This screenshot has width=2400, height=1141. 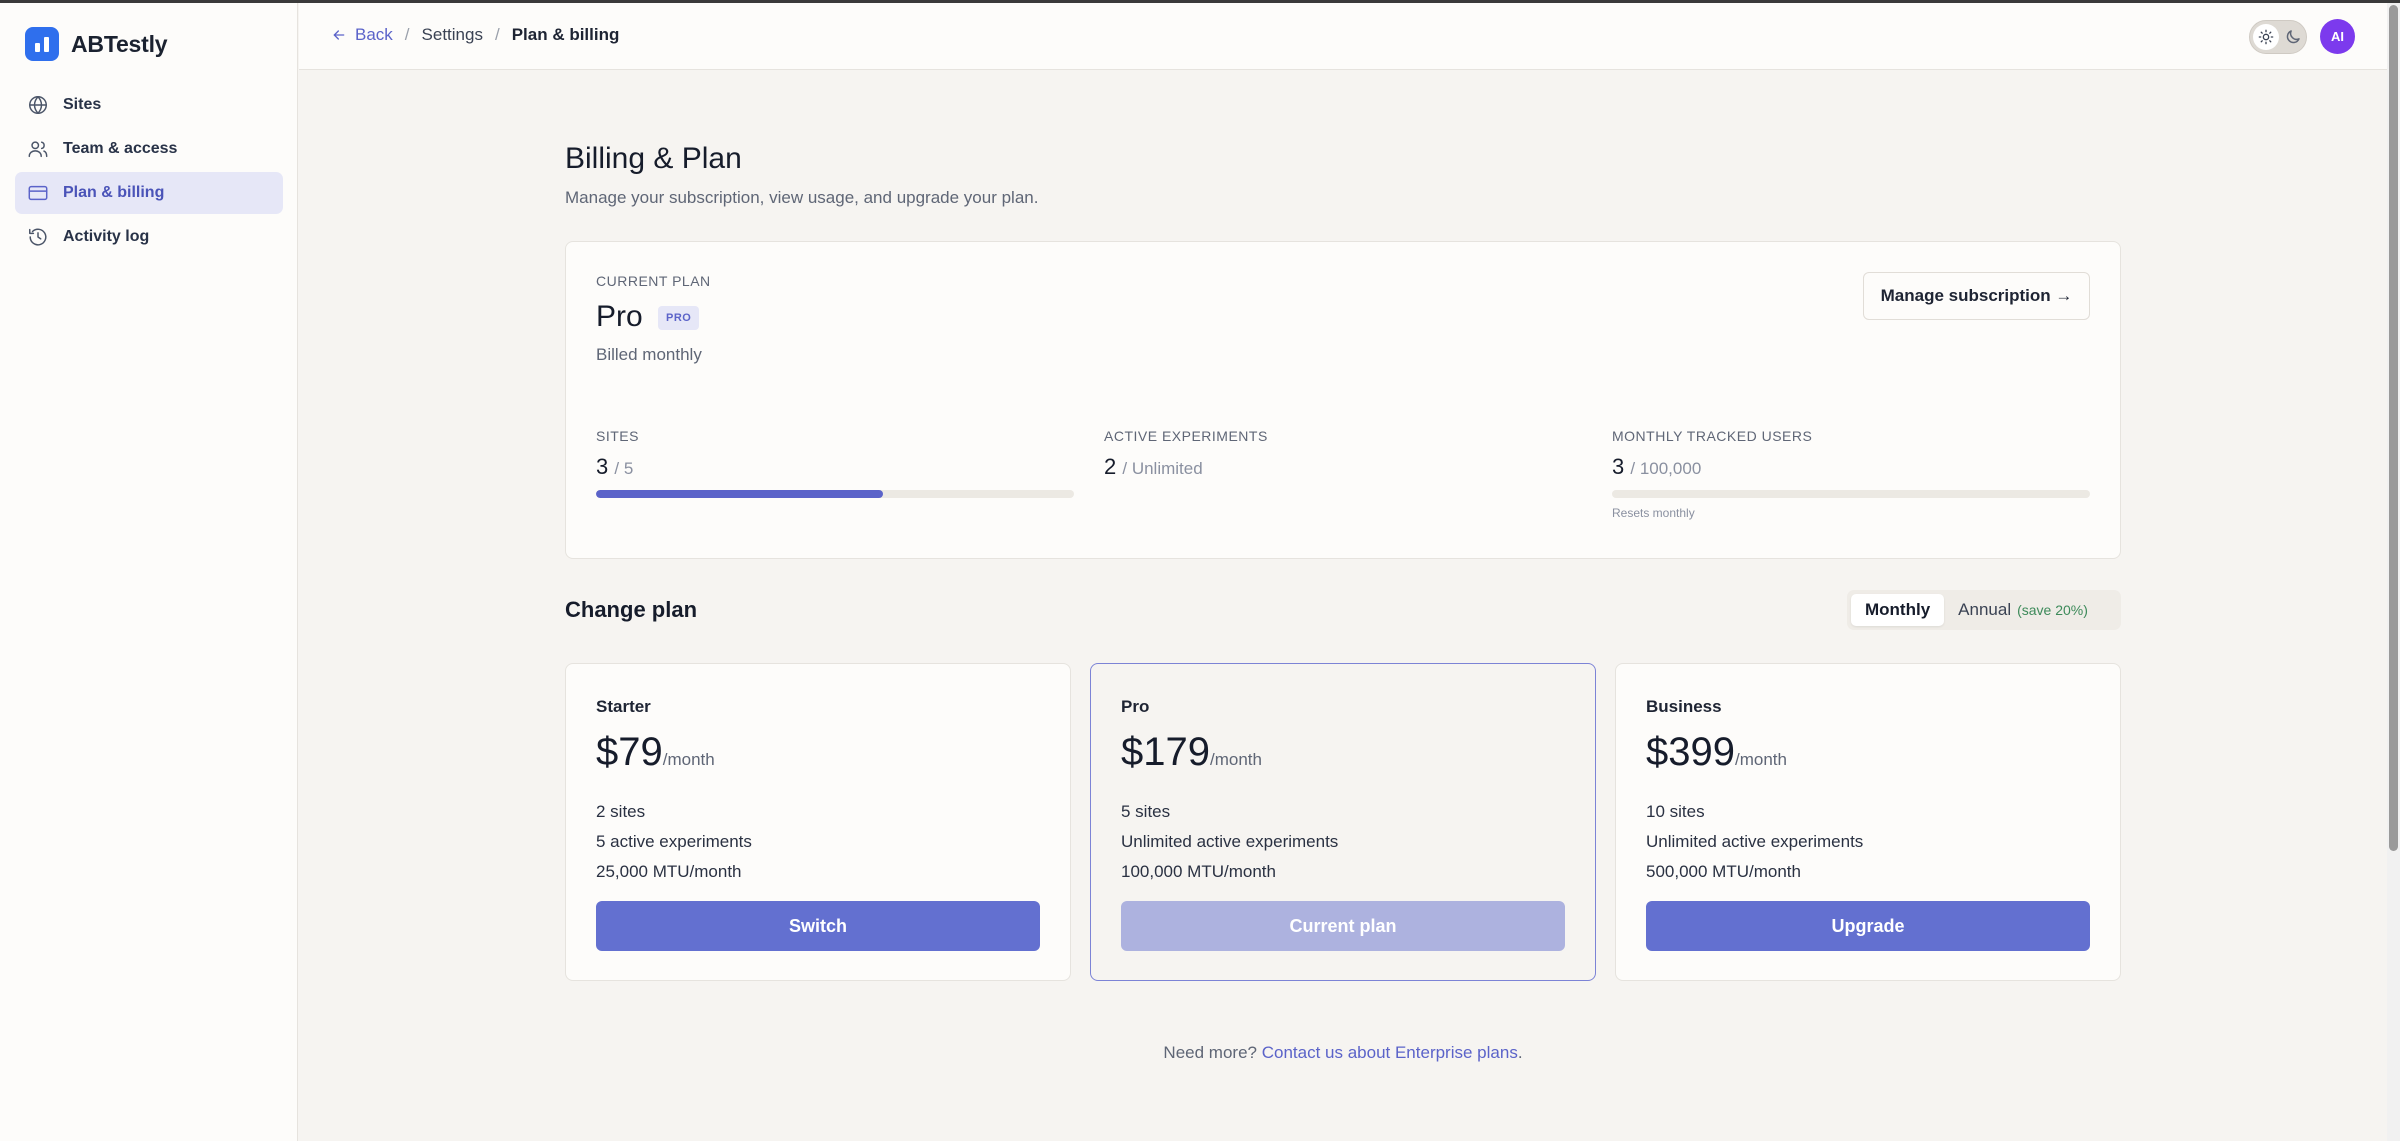 I want to click on back-link: Back, so click(x=362, y=35).